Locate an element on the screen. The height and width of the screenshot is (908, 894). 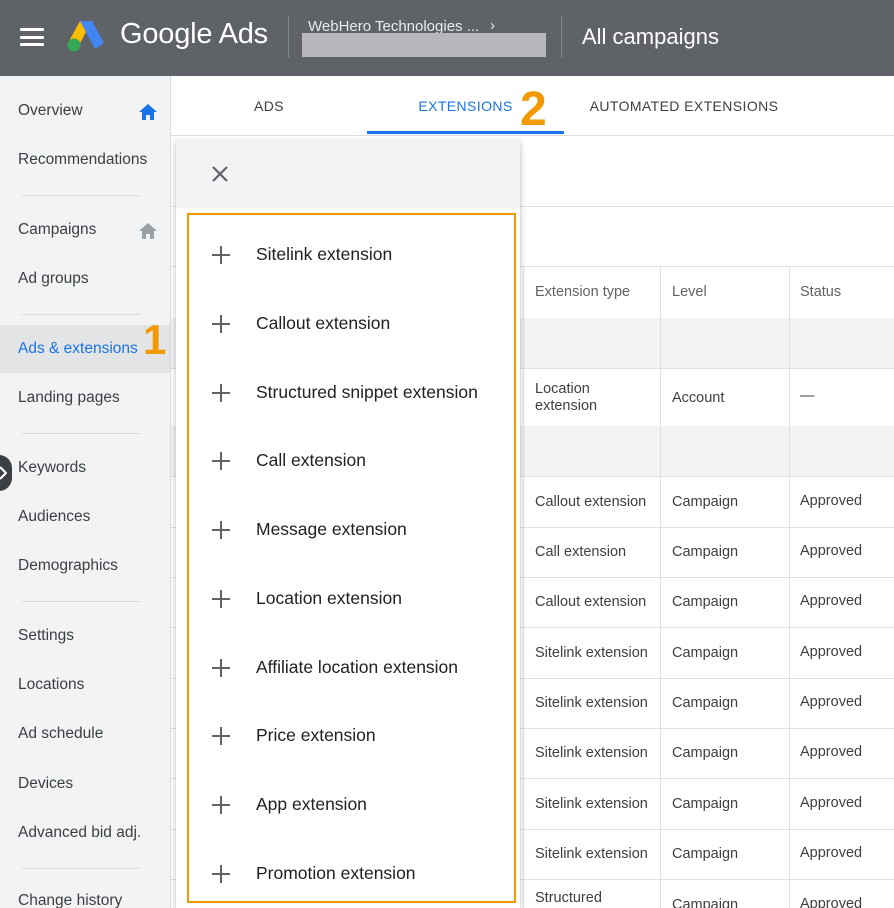
sidebar-item-demographics: Demographics is located at coordinates (85, 566).